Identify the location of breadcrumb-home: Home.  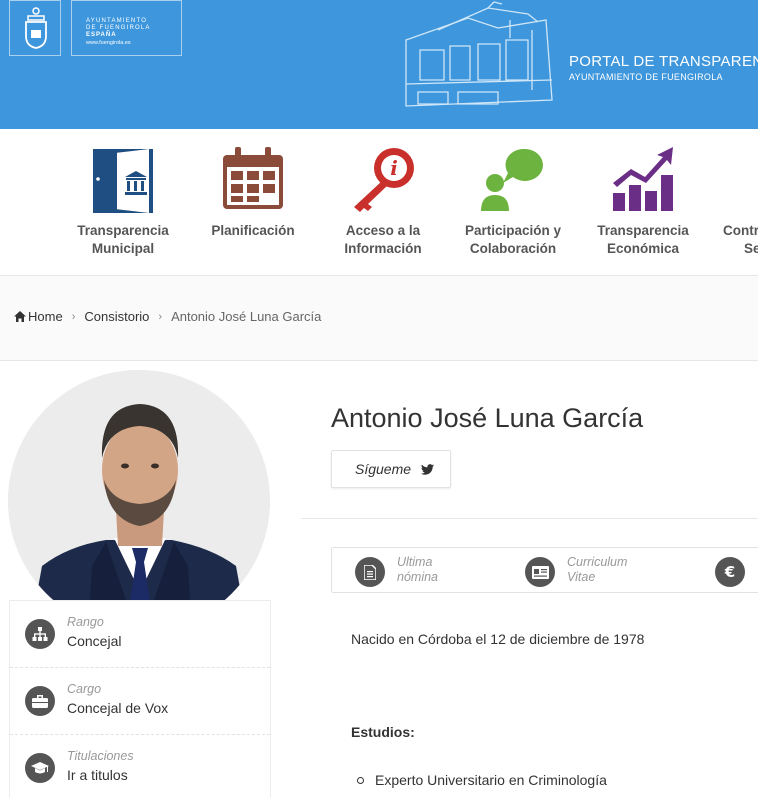
(45, 316).